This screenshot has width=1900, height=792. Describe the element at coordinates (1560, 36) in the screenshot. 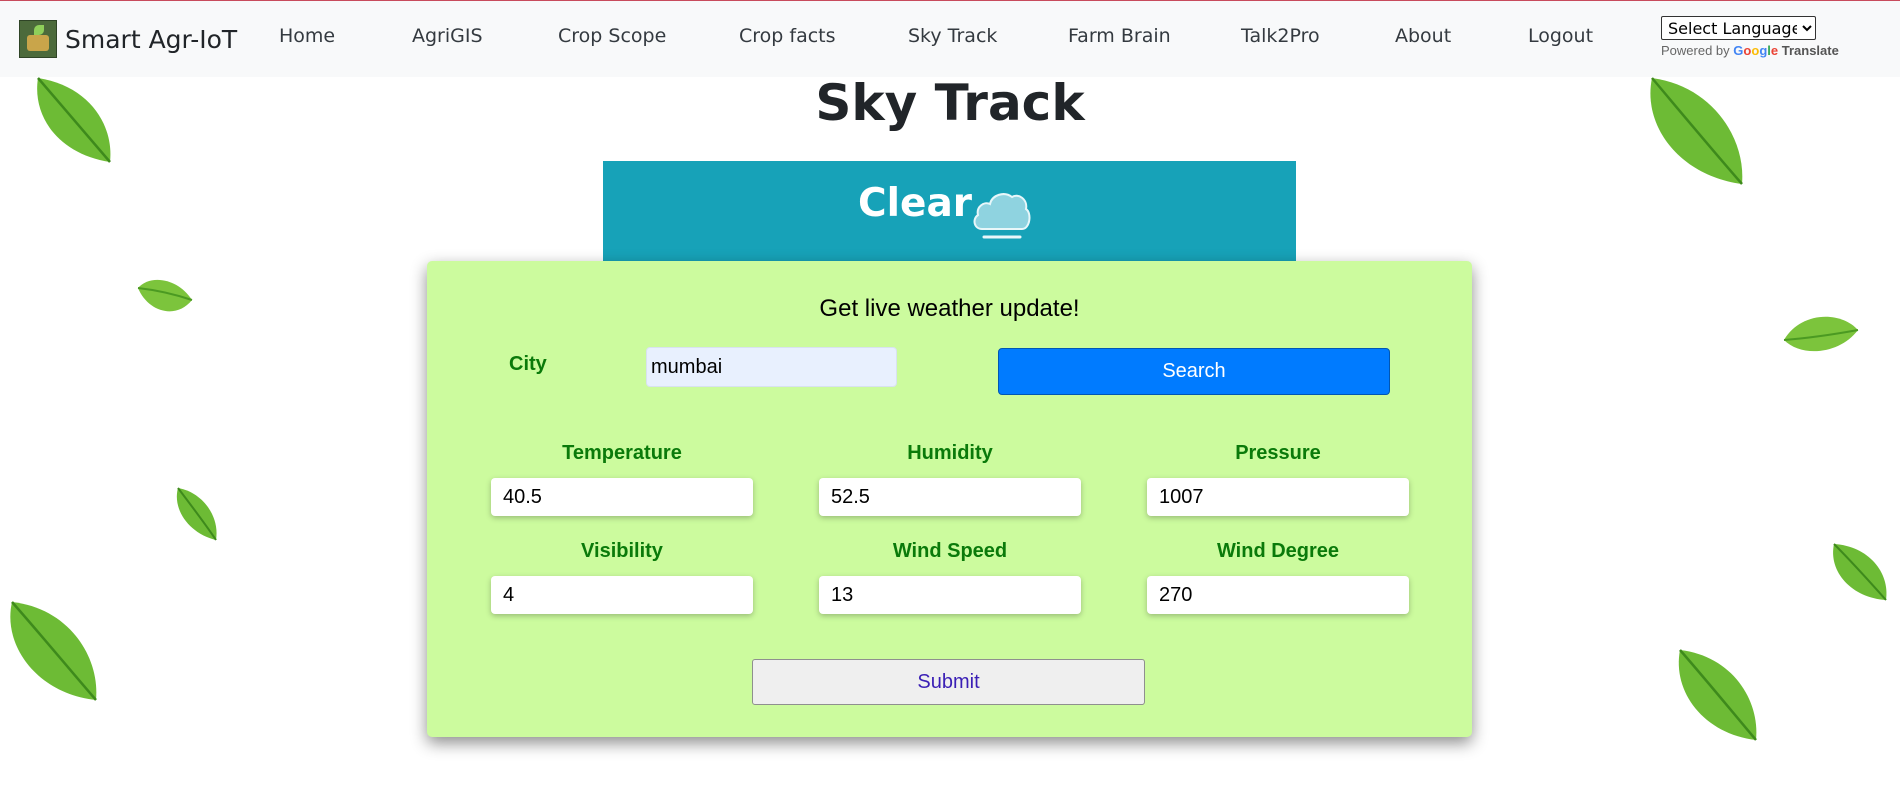

I see `nav-item-logout: Logout` at that location.